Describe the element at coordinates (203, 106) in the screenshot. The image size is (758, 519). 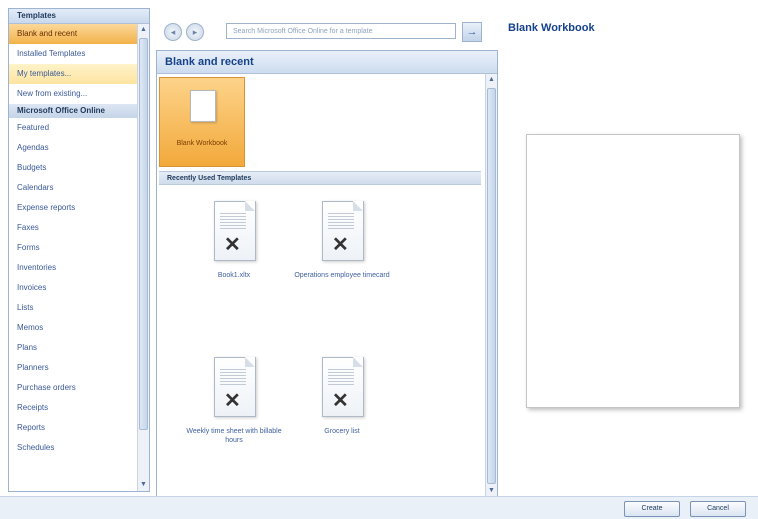
I see `blank-document-icon` at that location.